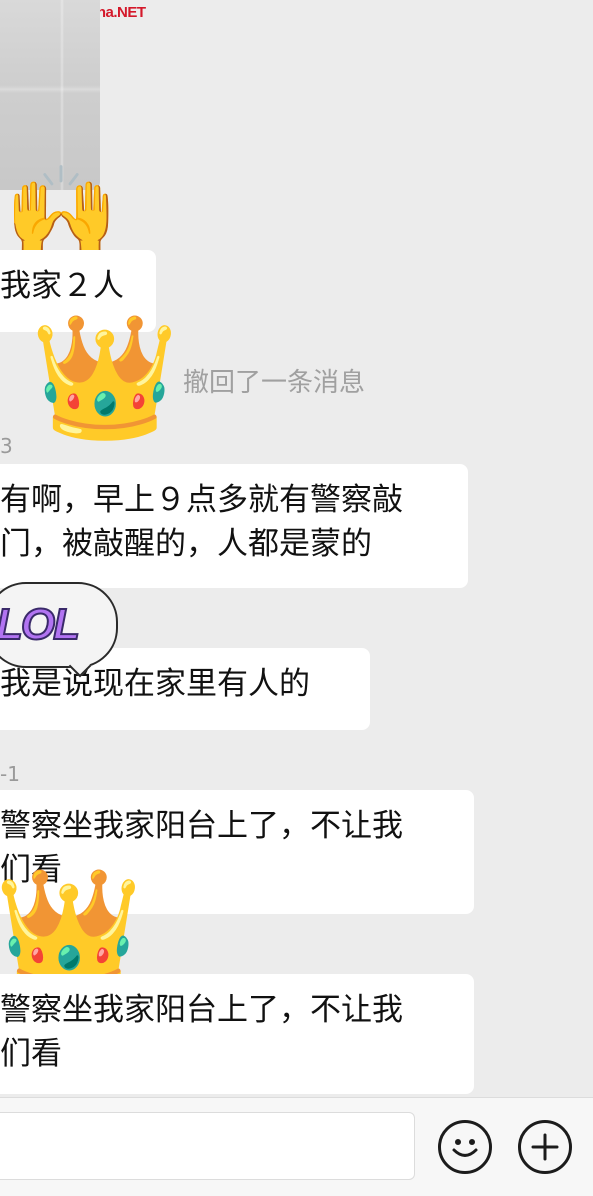 This screenshot has width=593, height=1196. What do you see at coordinates (207, 1146) in the screenshot?
I see `message-input` at bounding box center [207, 1146].